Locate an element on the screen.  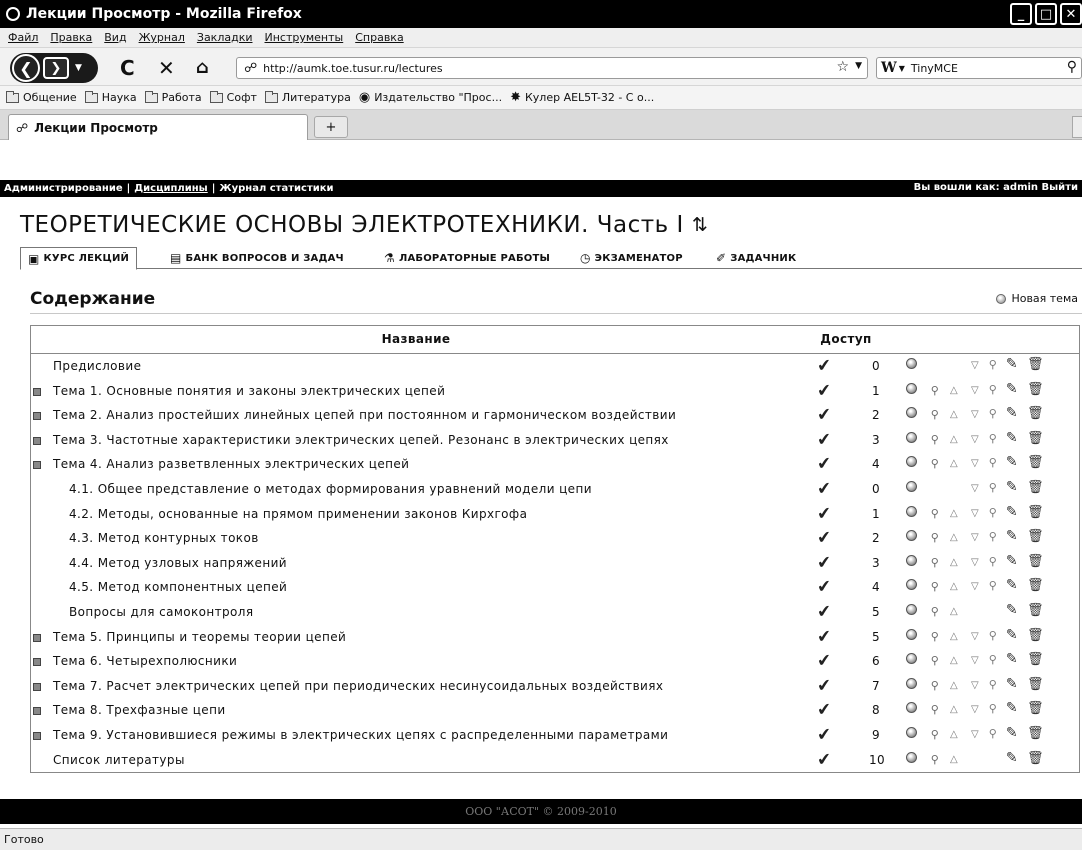
lecture-title-link: Тема 8. Трехфазные цепи is located at coordinates (139, 710).